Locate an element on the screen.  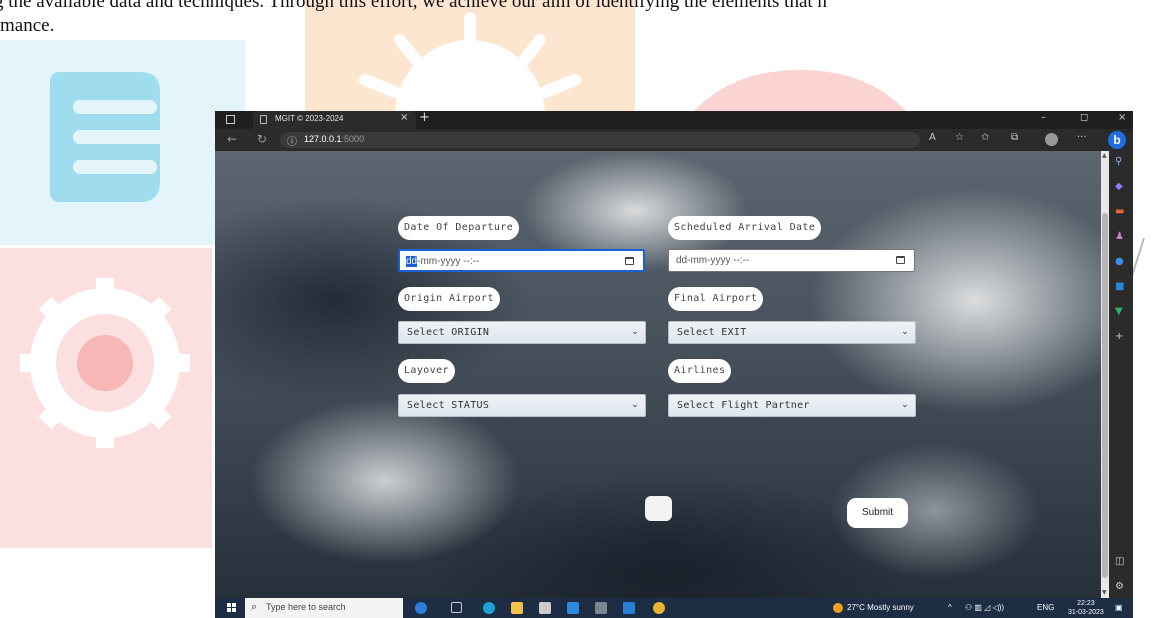
date-segment-highlight: dd is located at coordinates (412, 261).